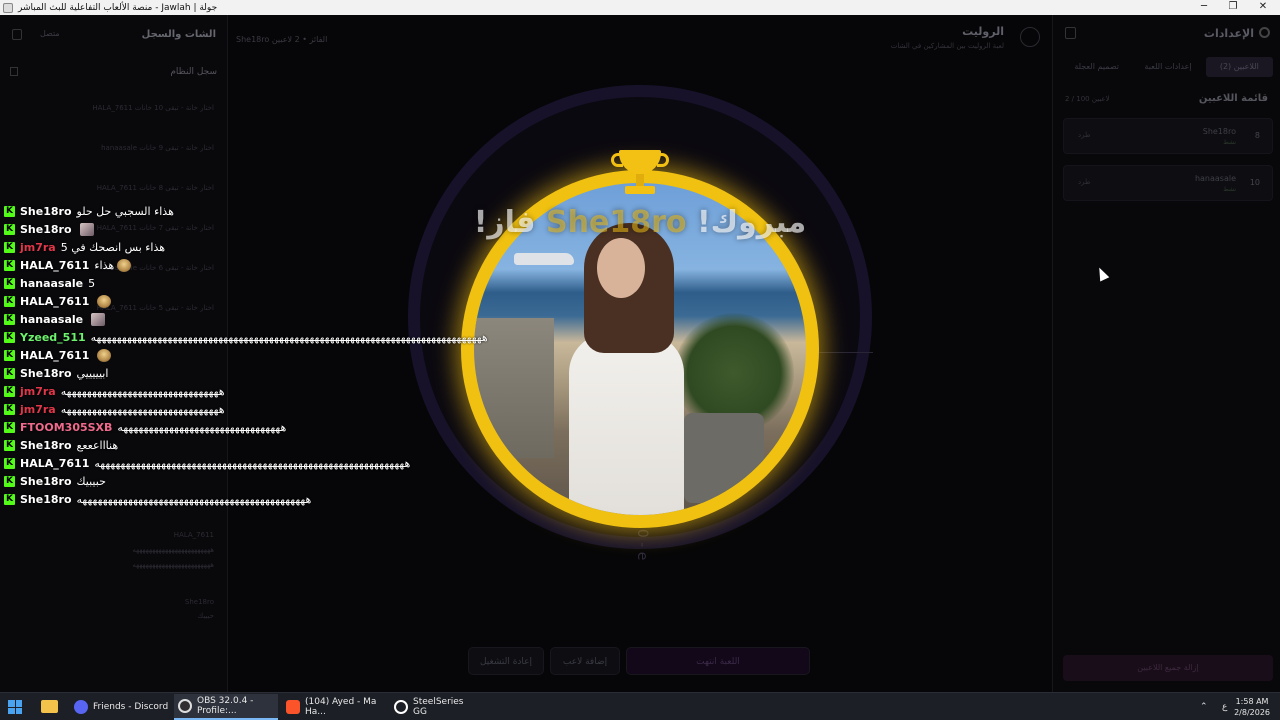 The width and height of the screenshot is (1280, 720). What do you see at coordinates (14, 71) in the screenshot?
I see `trash-icon` at bounding box center [14, 71].